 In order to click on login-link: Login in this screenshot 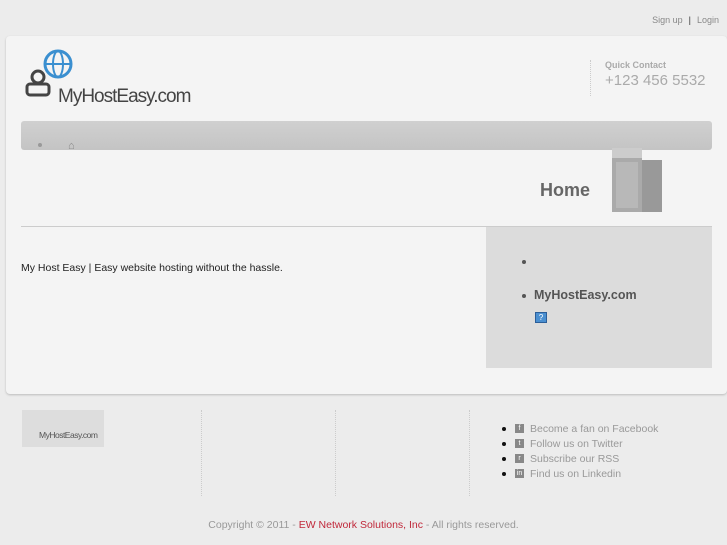, I will do `click(708, 20)`.